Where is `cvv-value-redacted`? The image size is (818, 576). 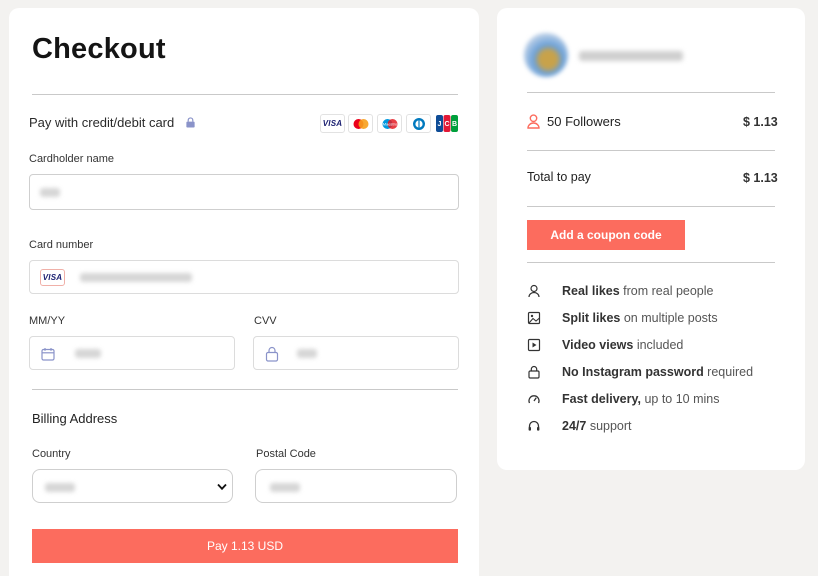
cvv-value-redacted is located at coordinates (307, 353).